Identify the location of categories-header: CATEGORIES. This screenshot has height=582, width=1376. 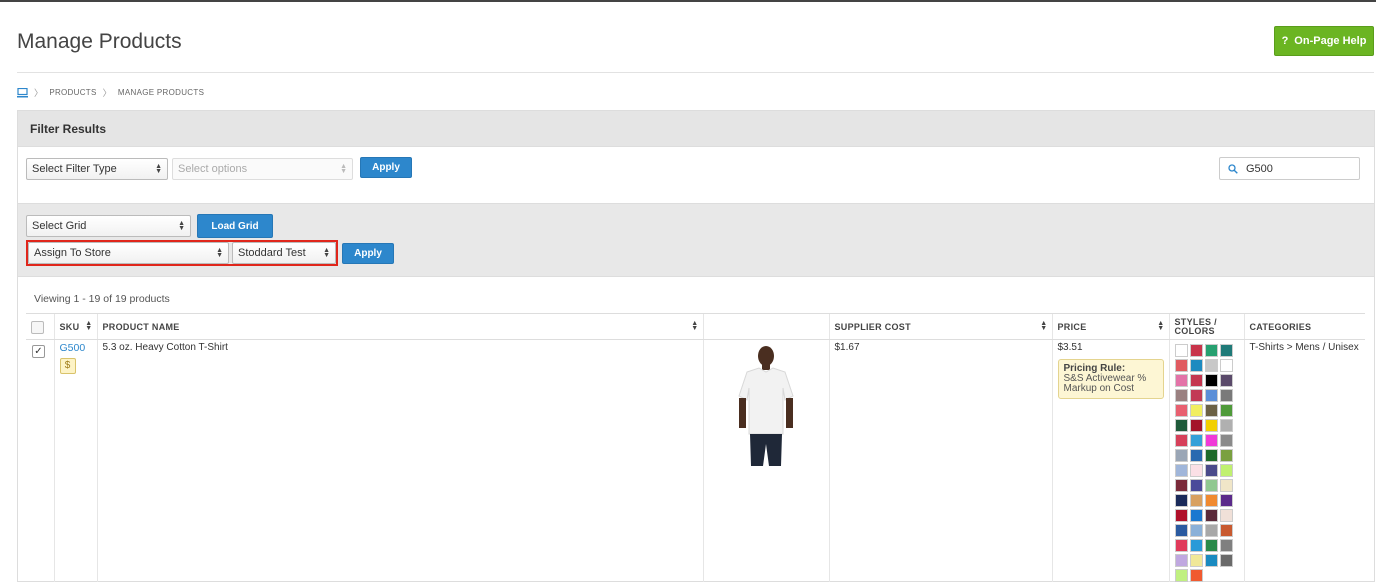
(1304, 326).